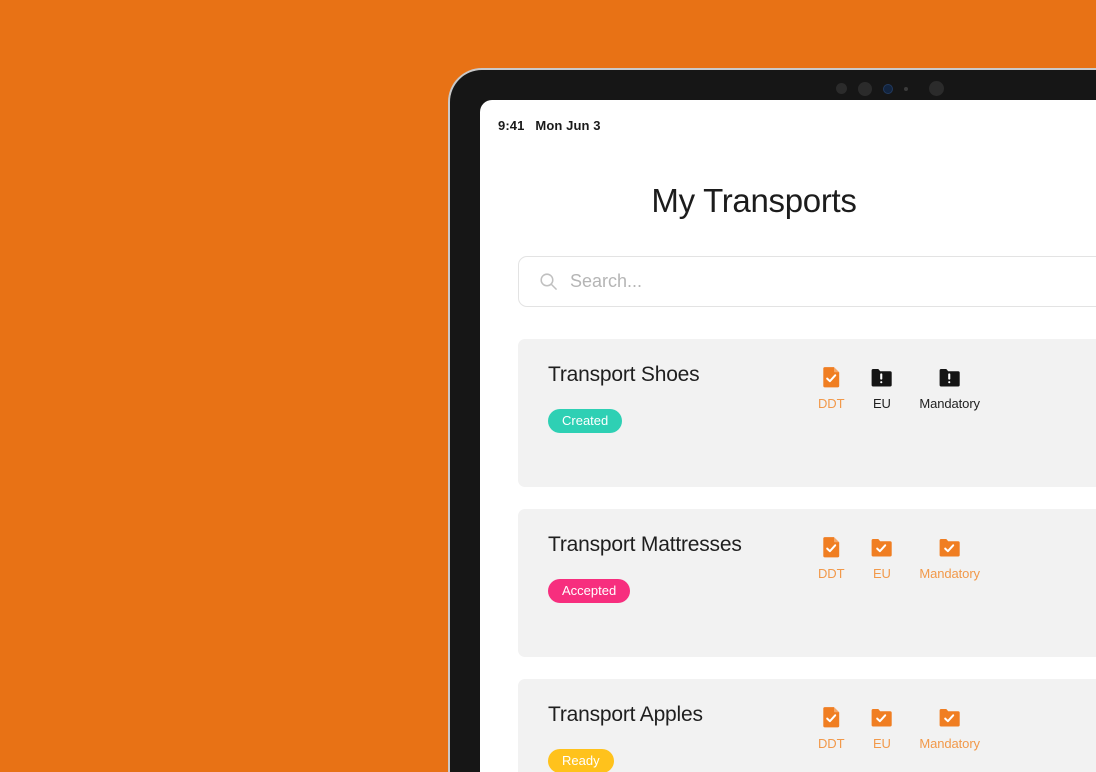  What do you see at coordinates (581, 760) in the screenshot?
I see `status-badge: Ready` at bounding box center [581, 760].